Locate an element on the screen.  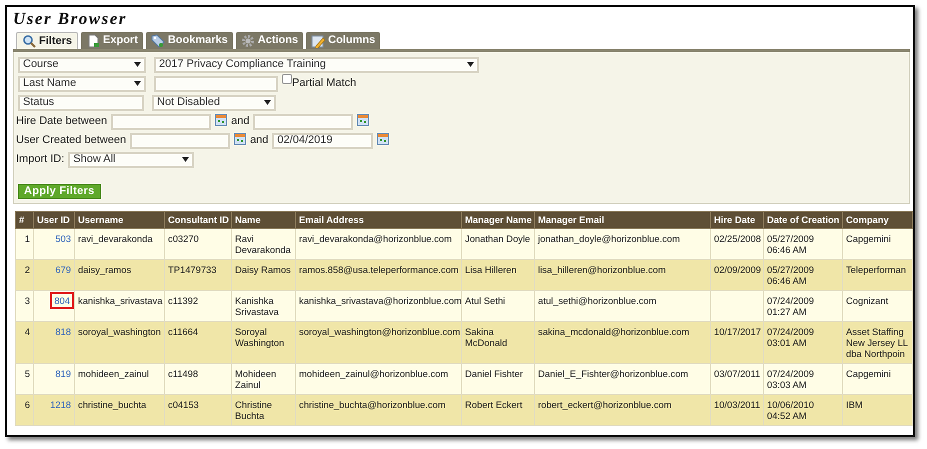
status-label: Status is located at coordinates (81, 102).